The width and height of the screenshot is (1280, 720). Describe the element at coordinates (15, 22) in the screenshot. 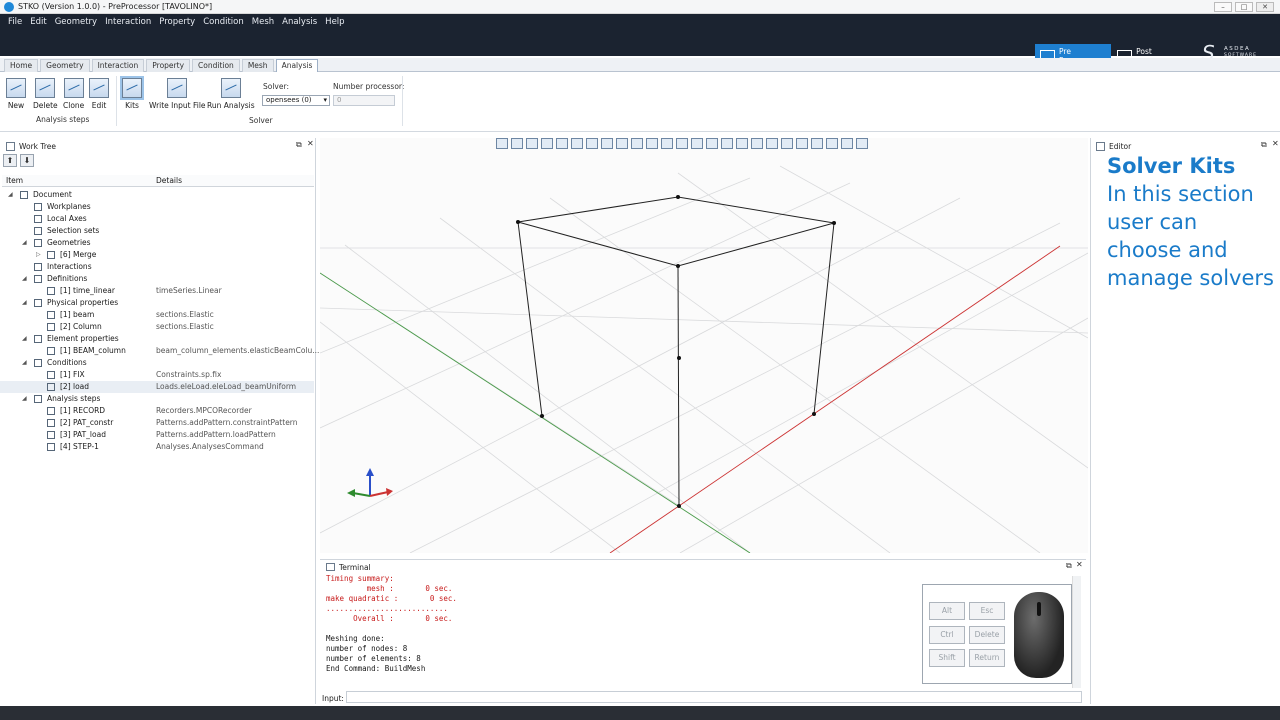

I see `menu-file: File` at that location.